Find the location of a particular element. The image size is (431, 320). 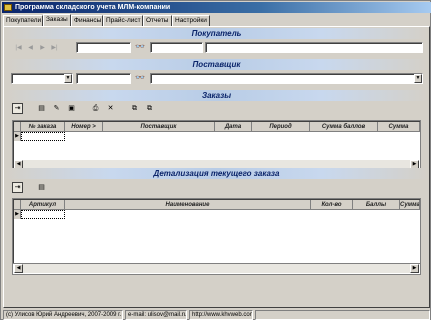

app-icon is located at coordinates (8, 7).